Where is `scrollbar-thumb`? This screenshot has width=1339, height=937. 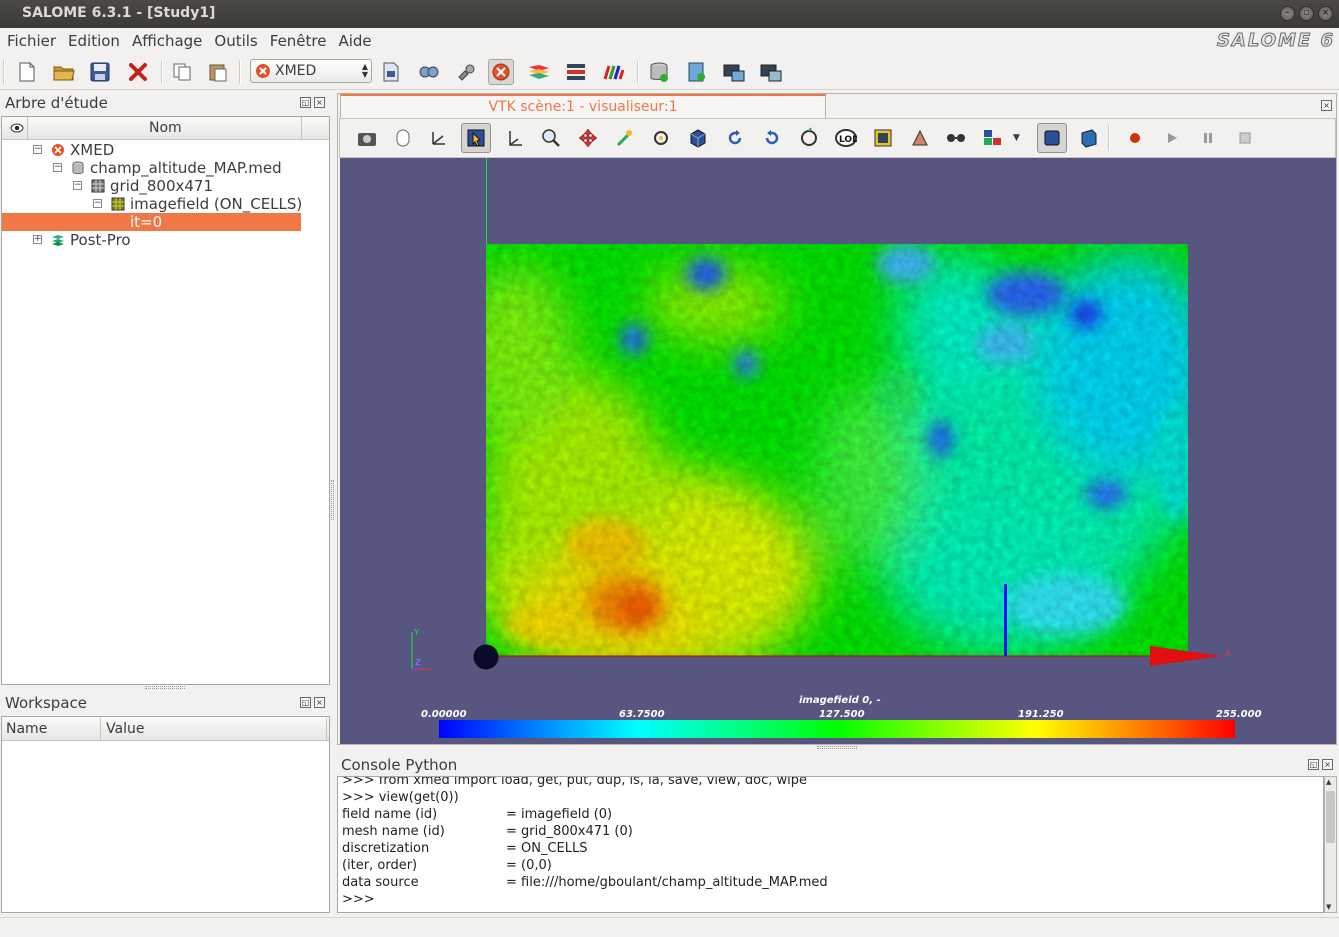 scrollbar-thumb is located at coordinates (1330, 817).